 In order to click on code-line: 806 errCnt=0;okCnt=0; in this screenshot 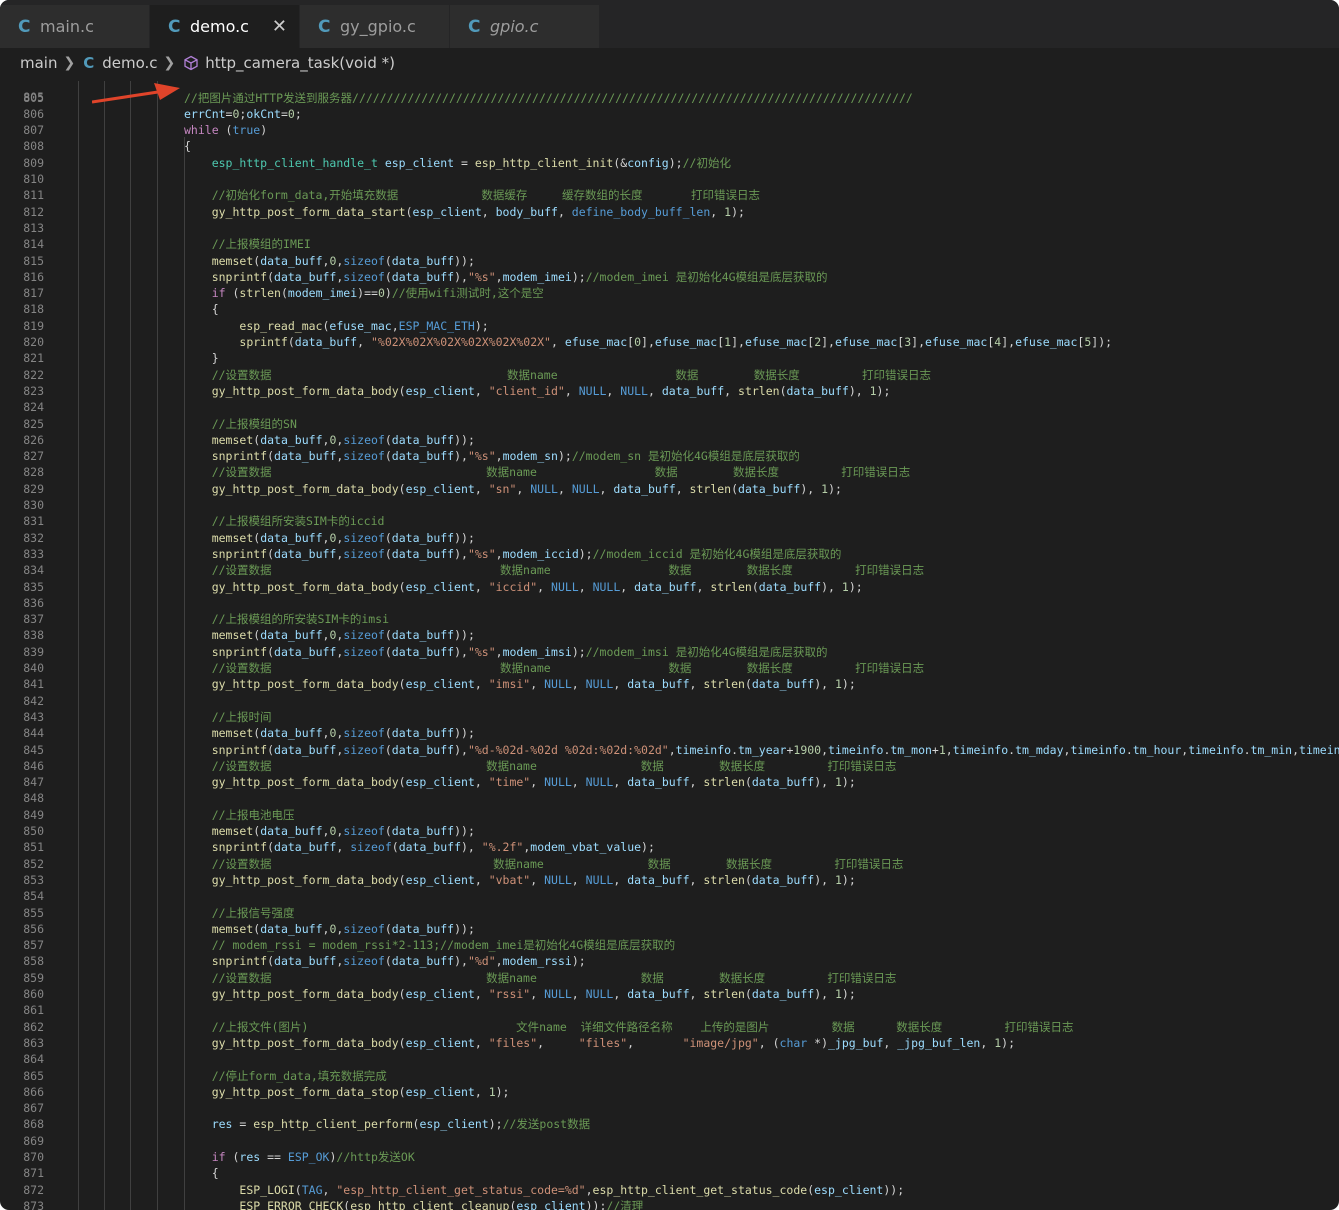, I will do `click(669, 114)`.